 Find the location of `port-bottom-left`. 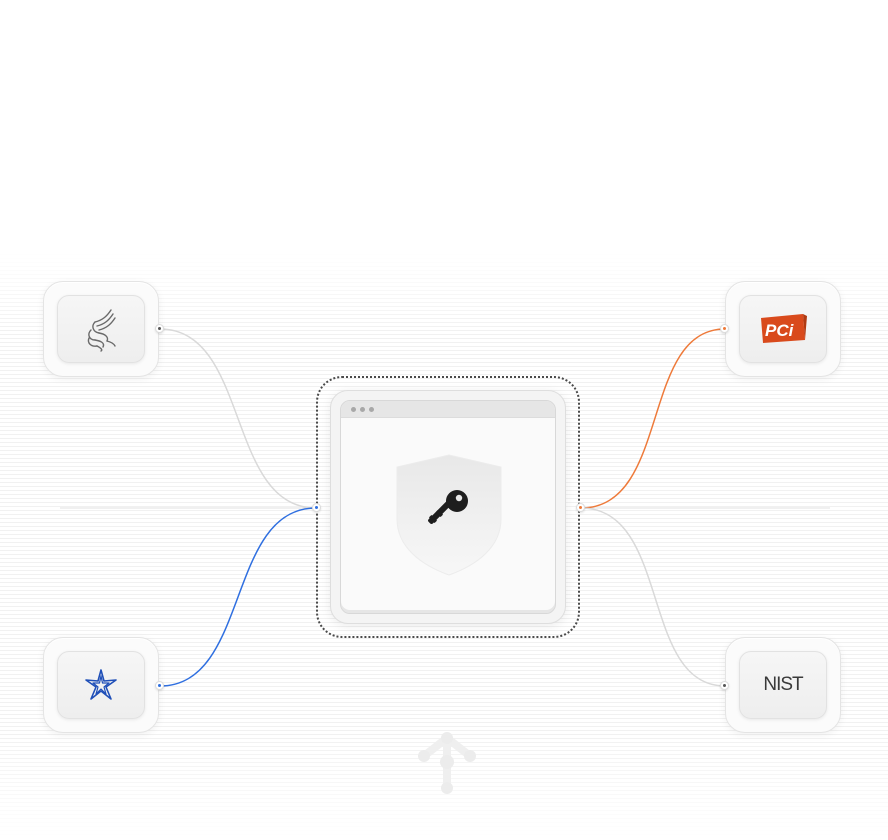

port-bottom-left is located at coordinates (159, 685).